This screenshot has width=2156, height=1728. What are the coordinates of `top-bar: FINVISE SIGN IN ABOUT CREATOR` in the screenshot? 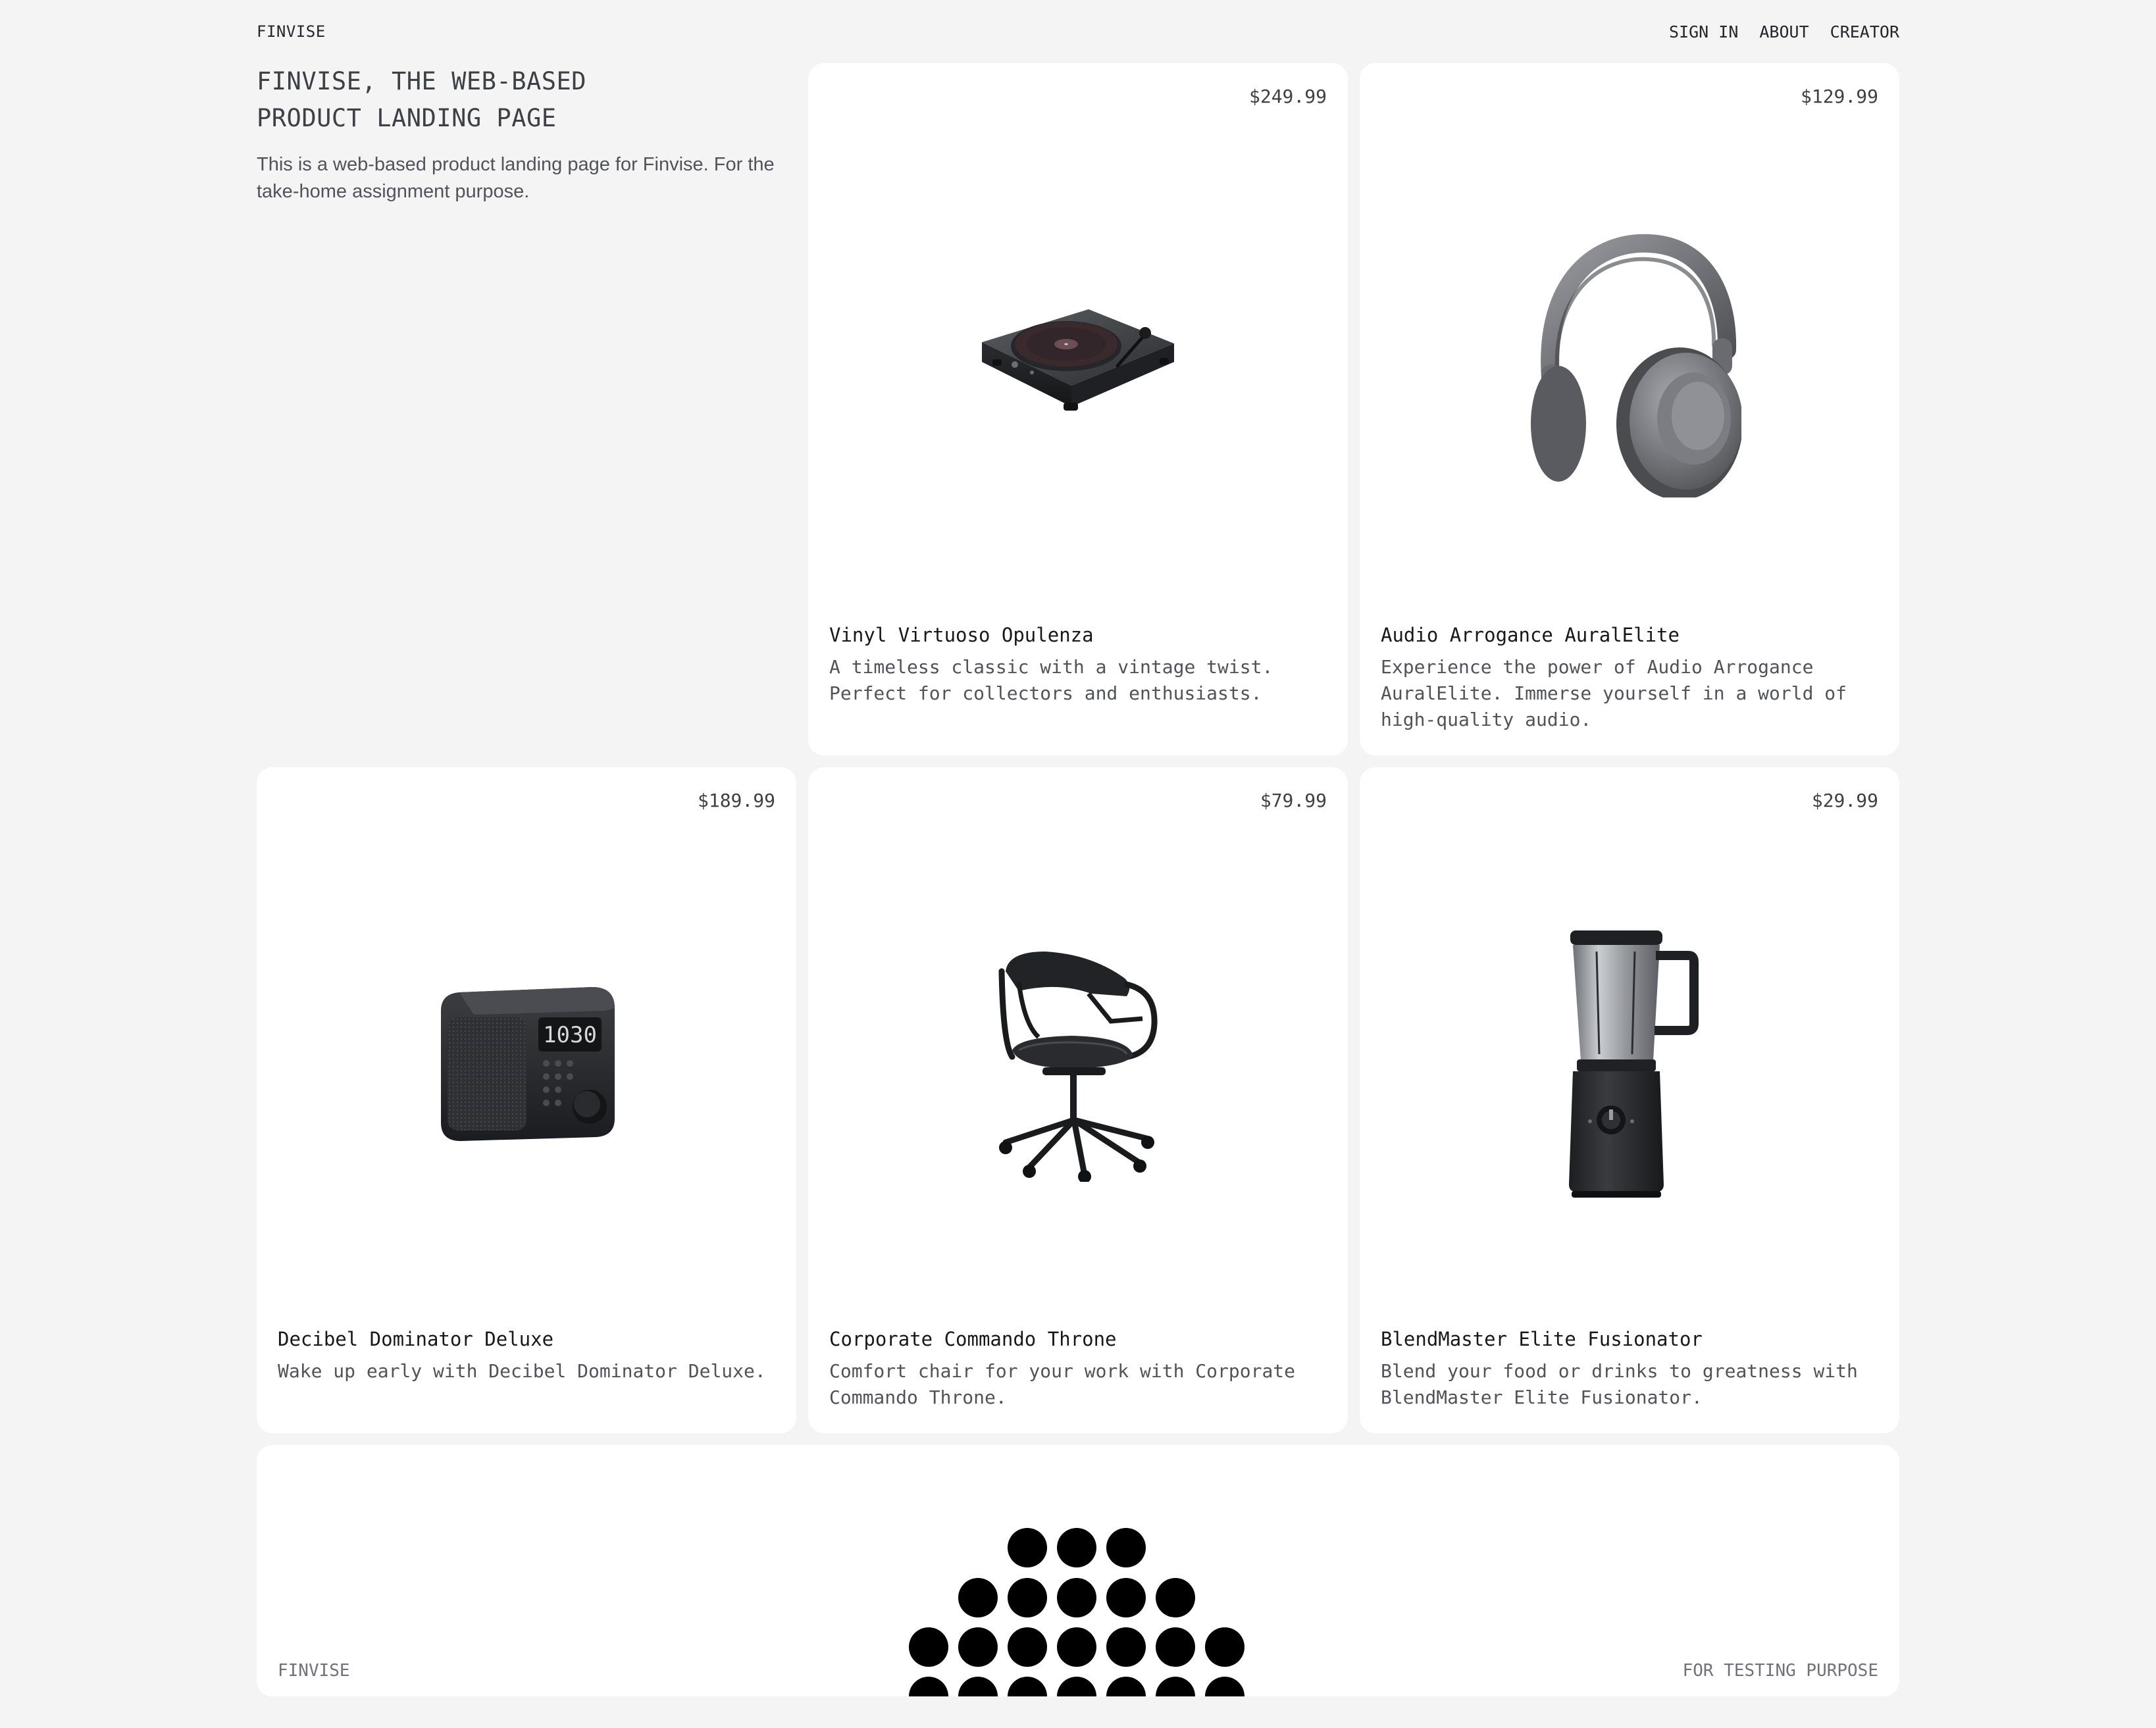 It's located at (1078, 31).